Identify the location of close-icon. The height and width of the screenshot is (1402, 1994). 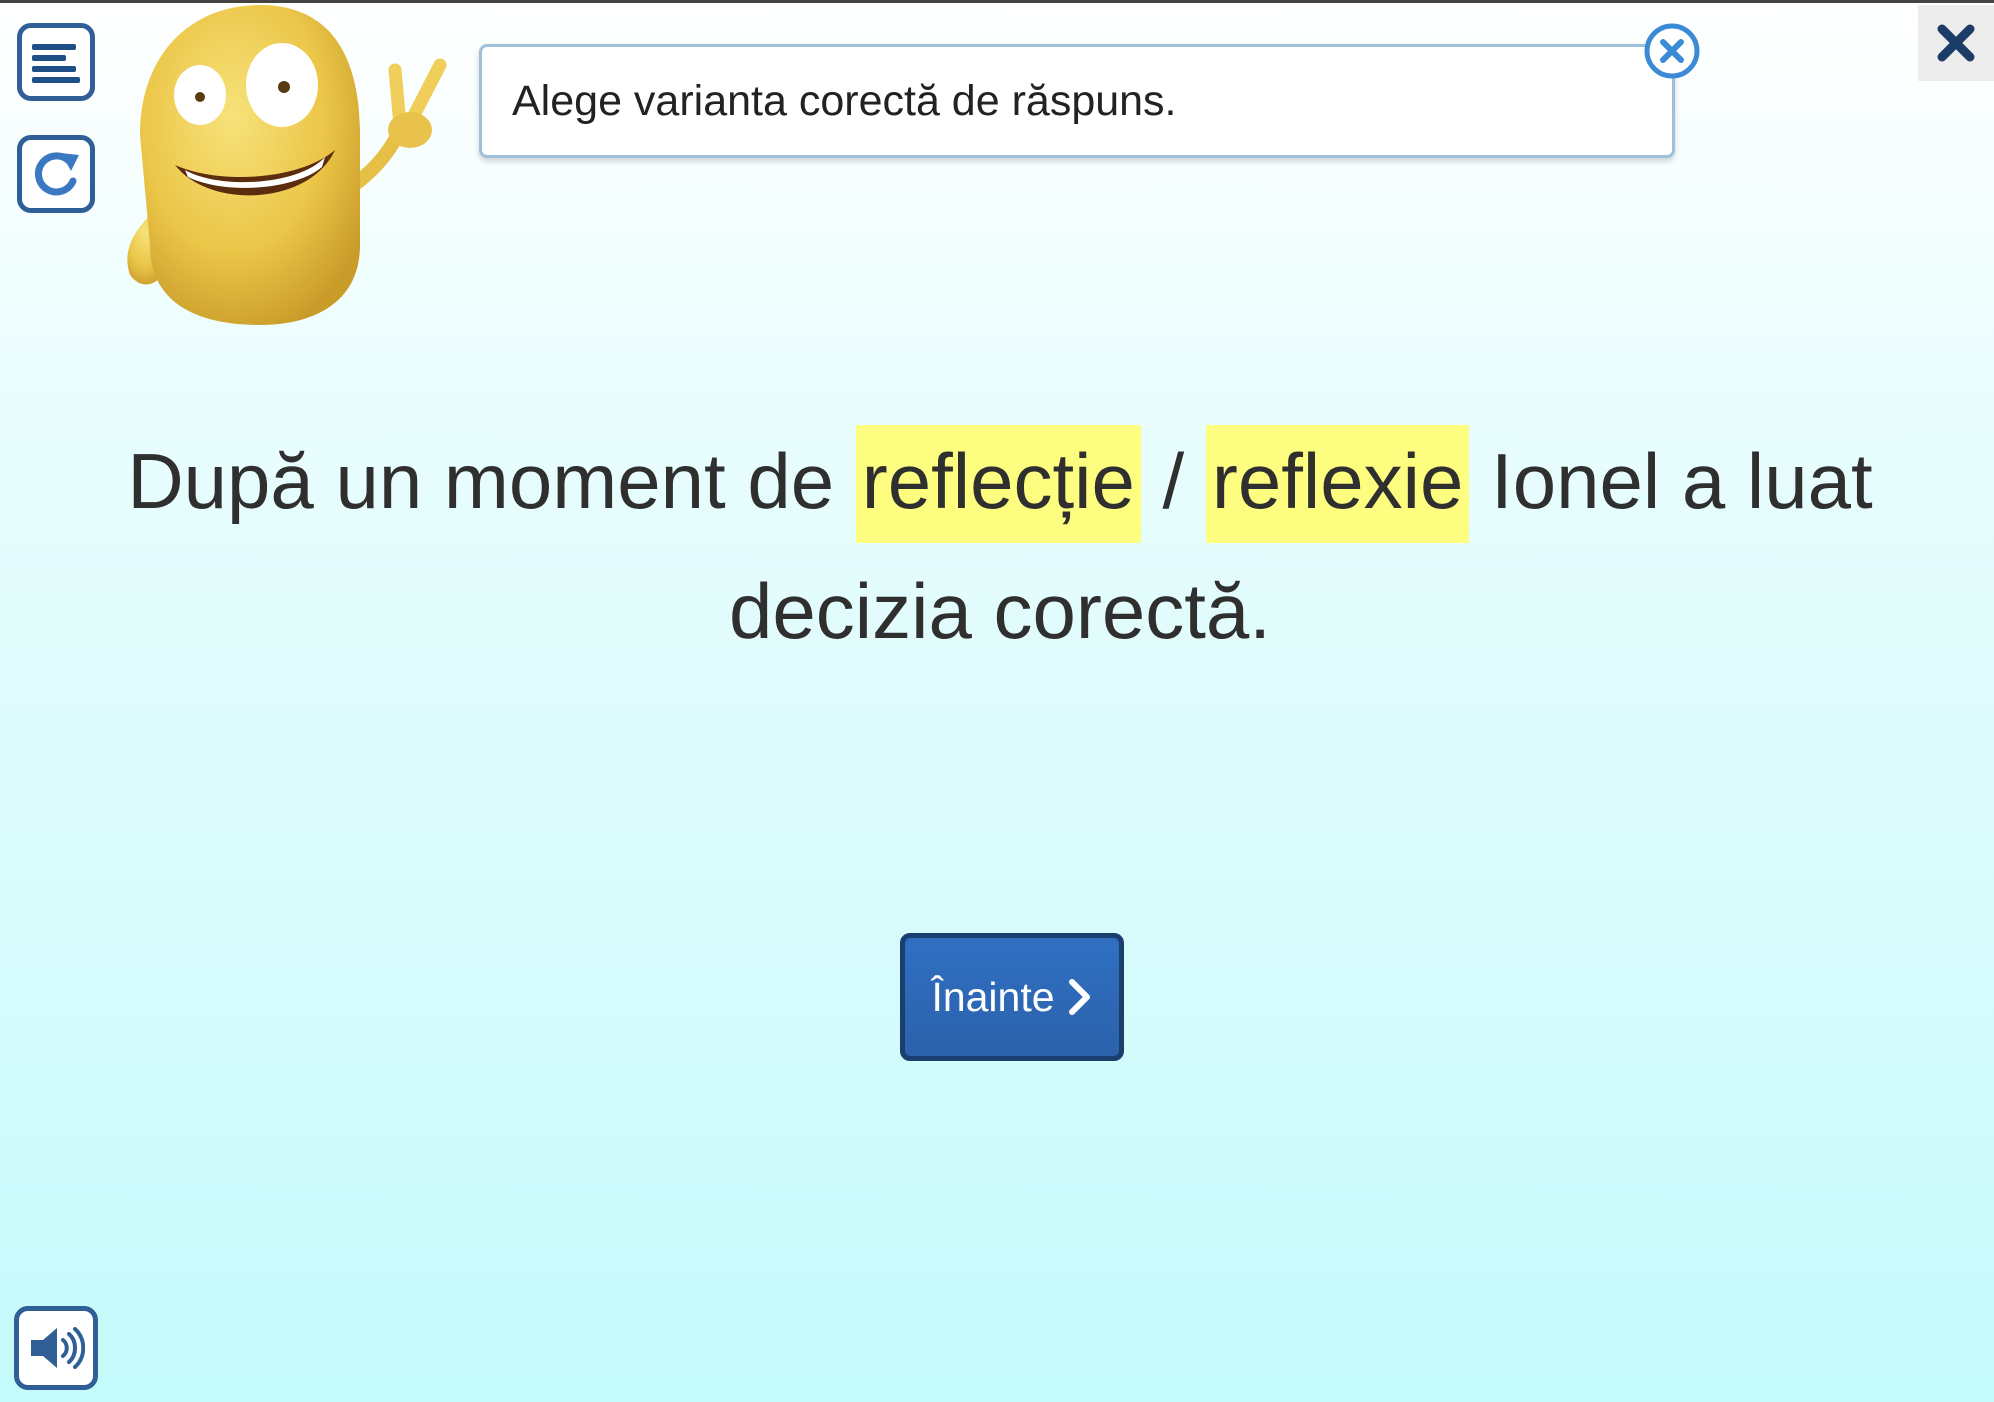
(1956, 43).